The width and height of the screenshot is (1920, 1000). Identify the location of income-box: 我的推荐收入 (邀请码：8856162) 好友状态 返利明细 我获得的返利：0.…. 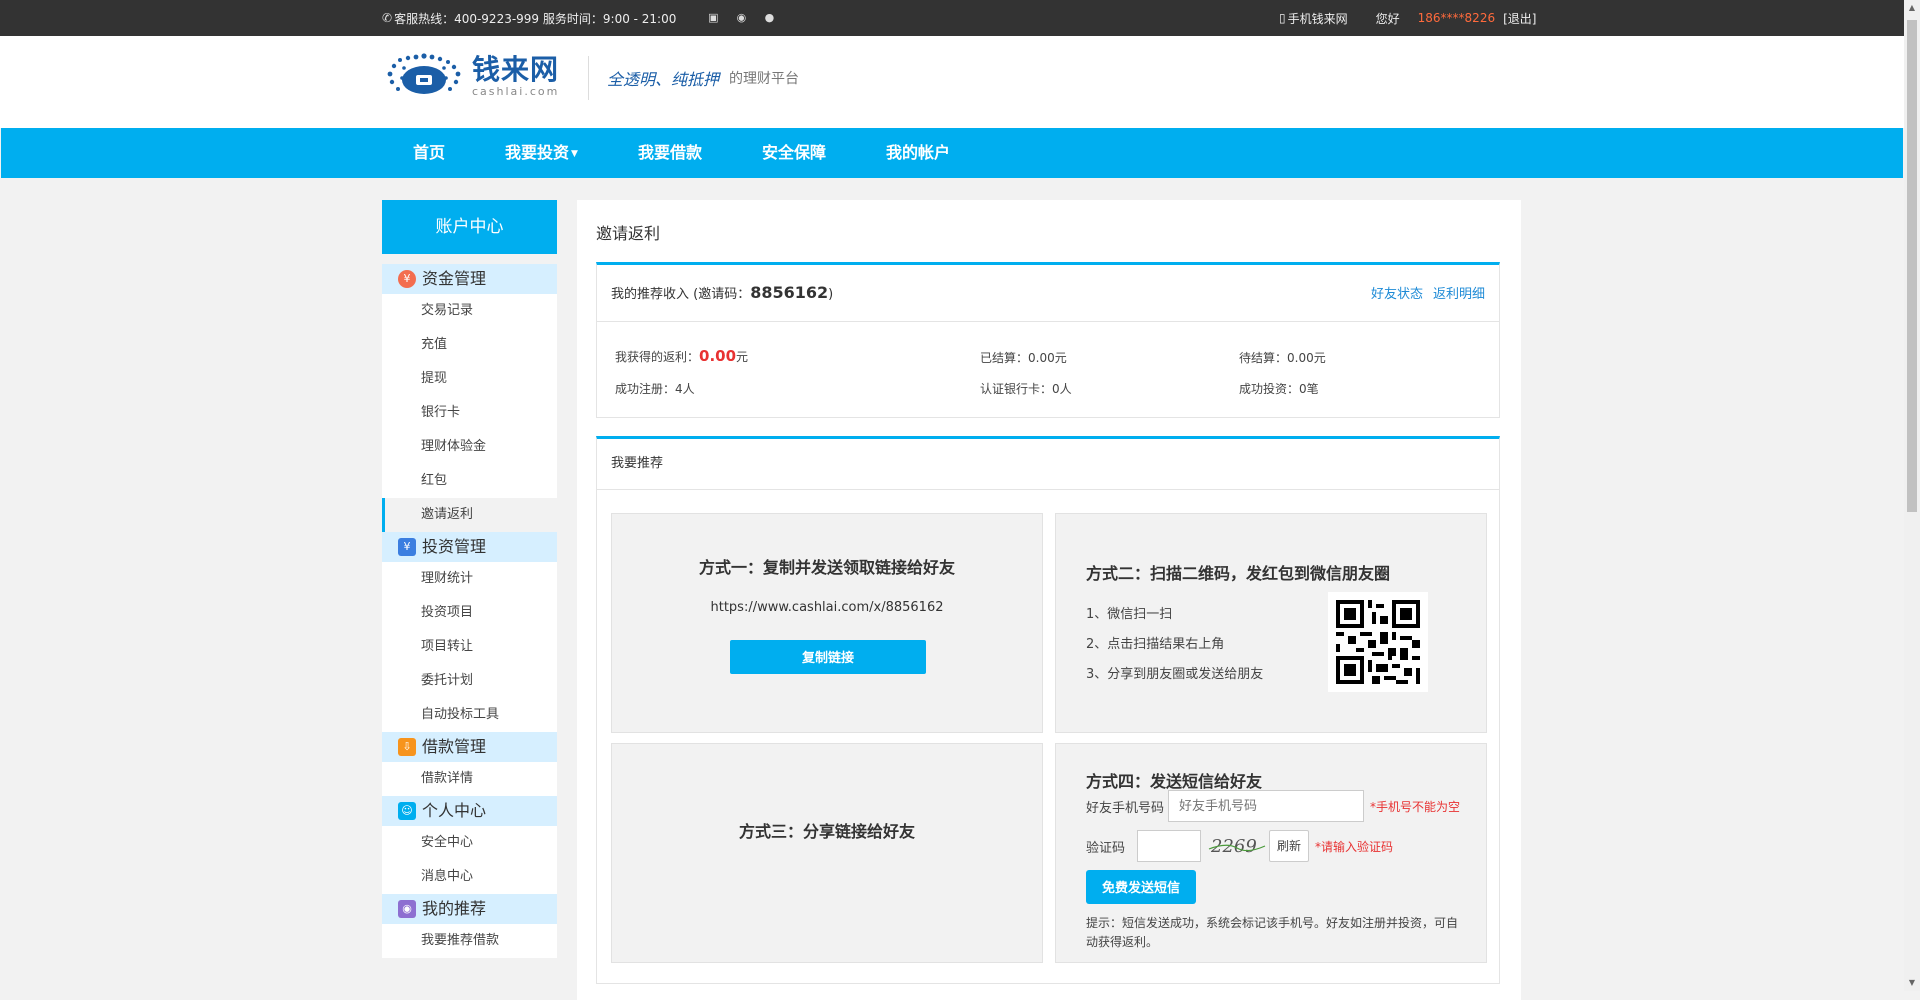
(1048, 340).